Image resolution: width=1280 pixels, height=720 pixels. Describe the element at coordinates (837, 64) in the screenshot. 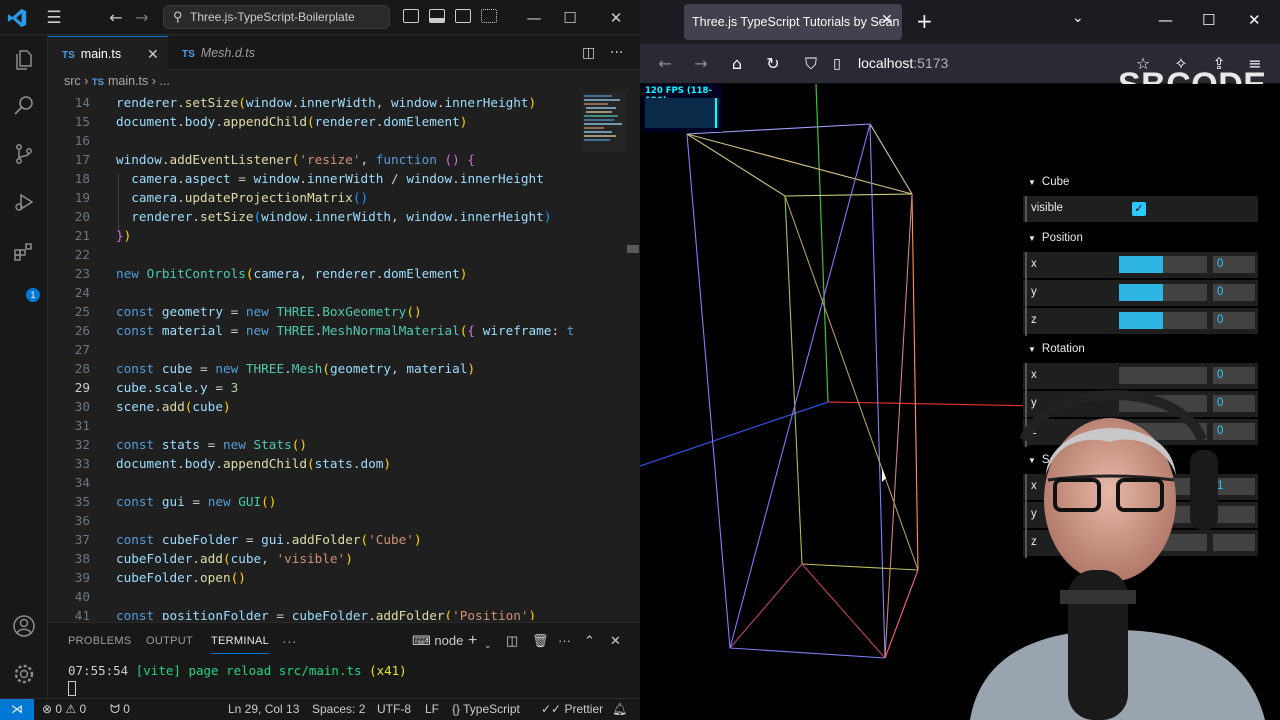

I see `page-info-icon: ▯` at that location.